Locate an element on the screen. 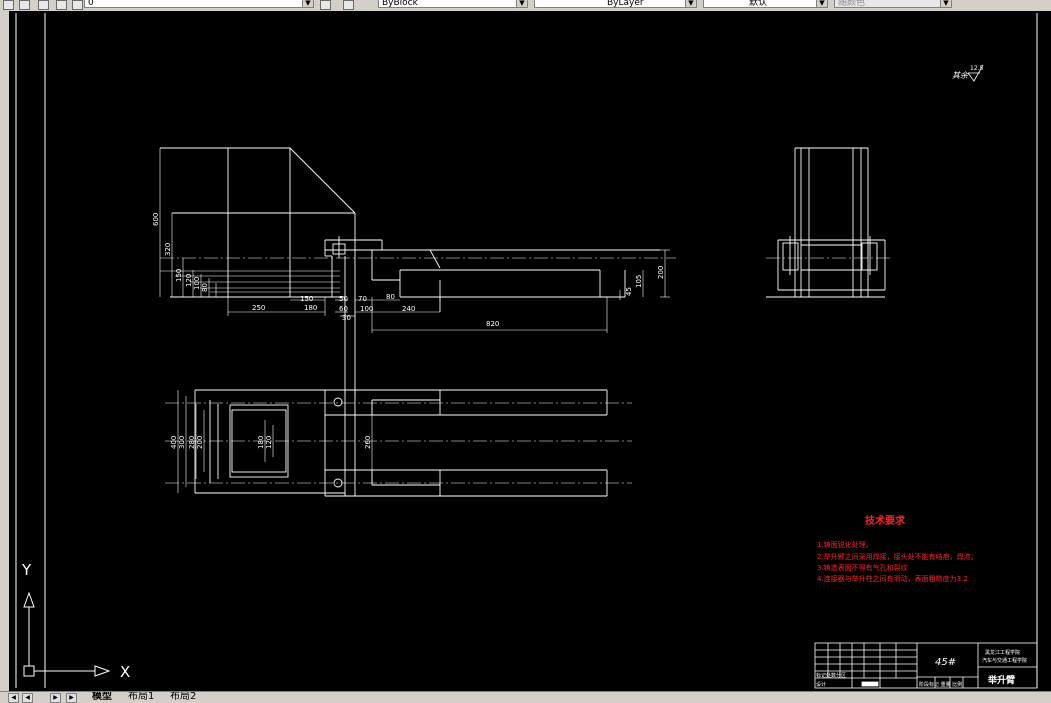  dim-120-v: 120 is located at coordinates (269, 442).